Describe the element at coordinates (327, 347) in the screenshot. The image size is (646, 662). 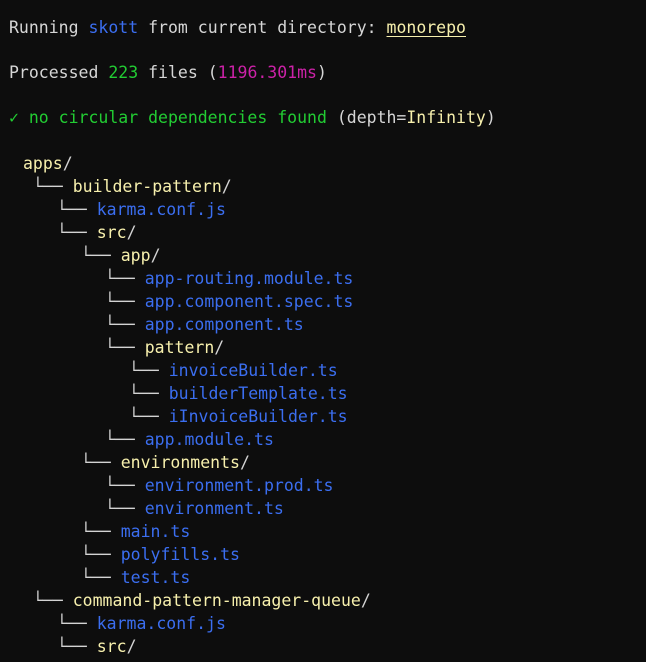
I see `tree-directory-row: └── pattern/` at that location.